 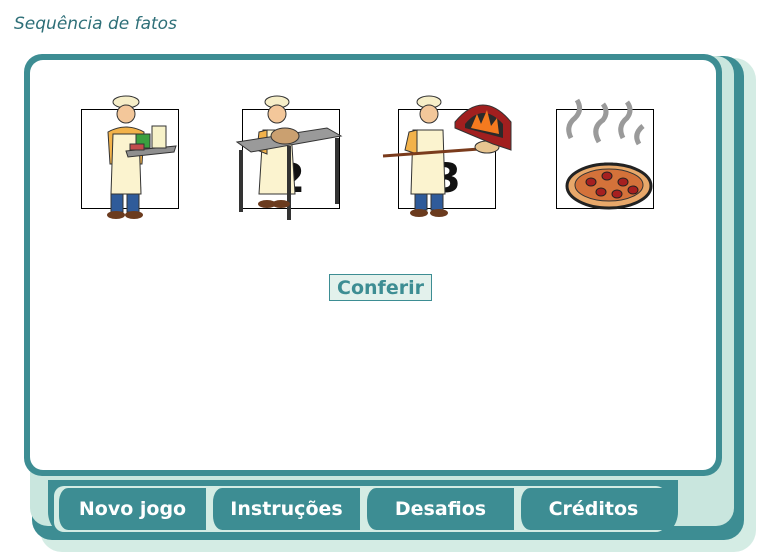 I want to click on sequence-tile-3: 3, so click(x=447, y=156).